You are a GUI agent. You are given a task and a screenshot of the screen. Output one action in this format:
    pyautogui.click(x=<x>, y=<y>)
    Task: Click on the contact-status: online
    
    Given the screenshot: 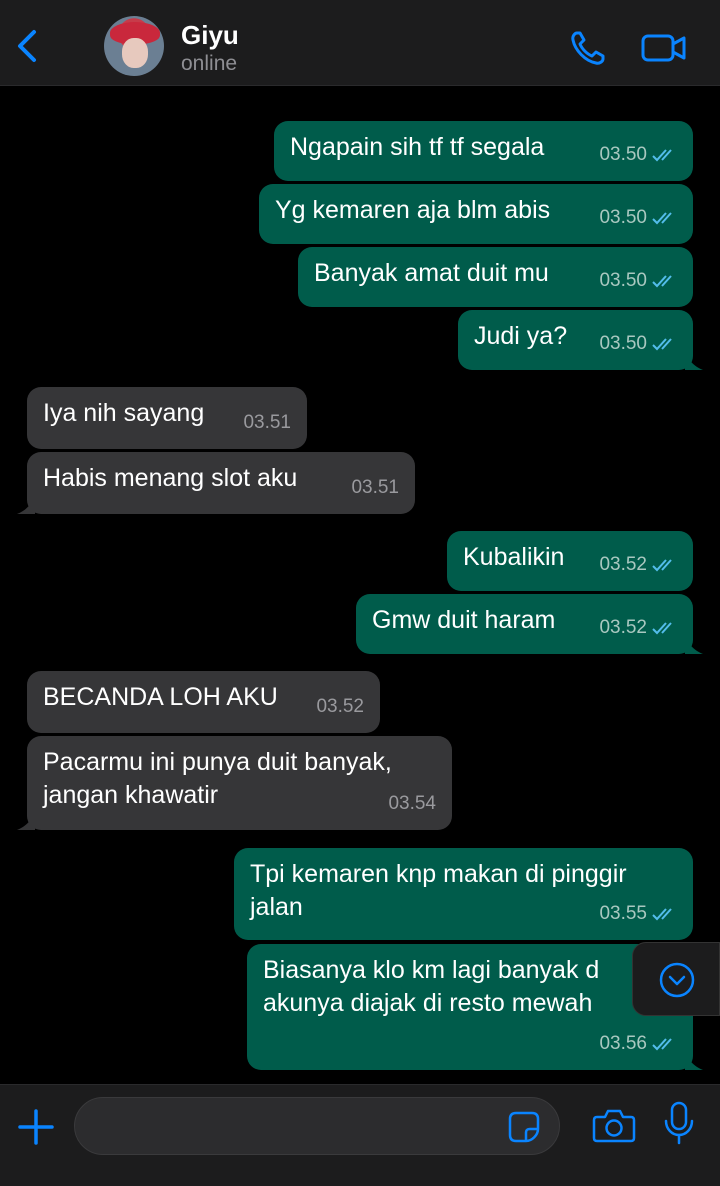 What is the action you would take?
    pyautogui.click(x=209, y=63)
    